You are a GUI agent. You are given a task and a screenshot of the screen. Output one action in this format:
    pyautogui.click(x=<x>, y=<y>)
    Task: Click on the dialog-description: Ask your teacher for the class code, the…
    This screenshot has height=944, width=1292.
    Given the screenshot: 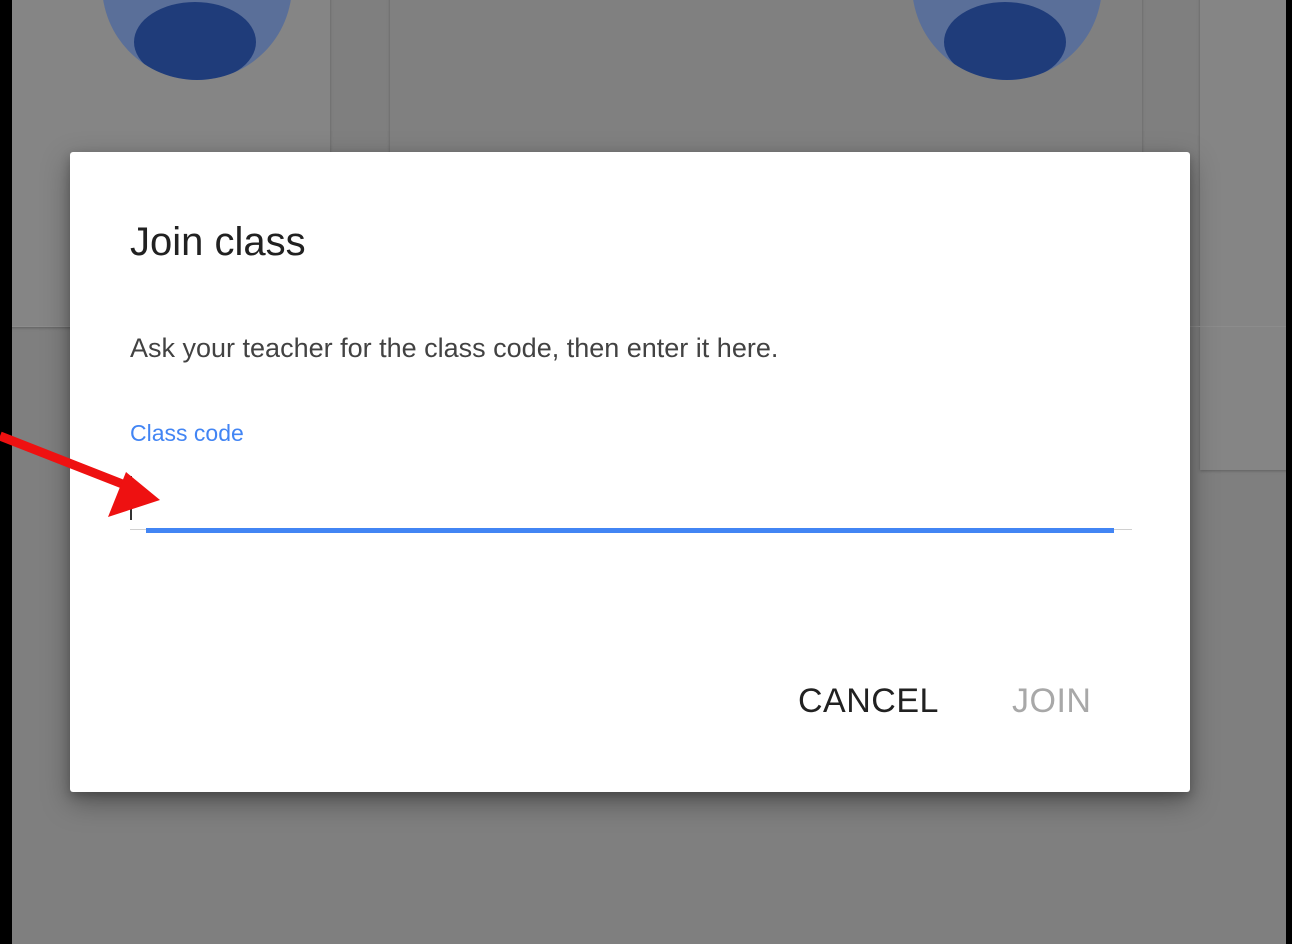 What is the action you would take?
    pyautogui.click(x=454, y=348)
    